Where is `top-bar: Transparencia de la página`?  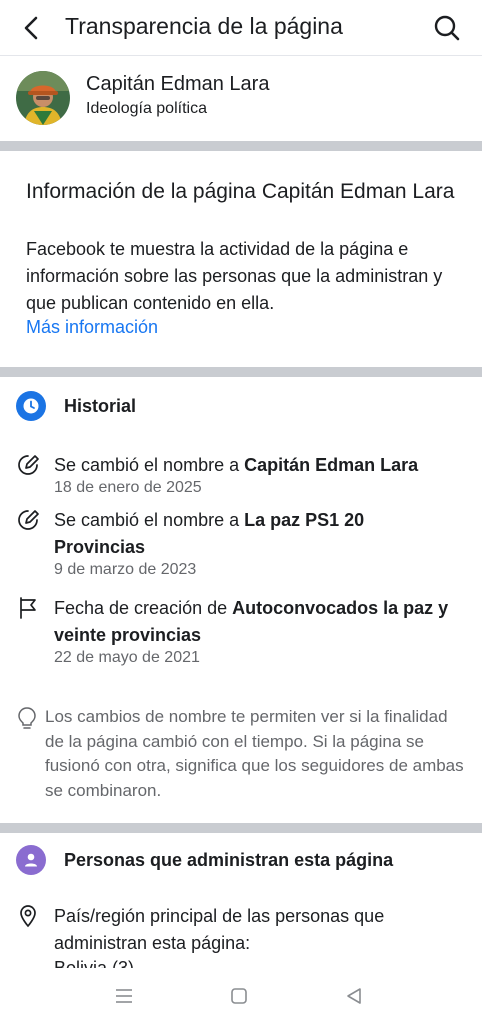 top-bar: Transparencia de la página is located at coordinates (241, 28).